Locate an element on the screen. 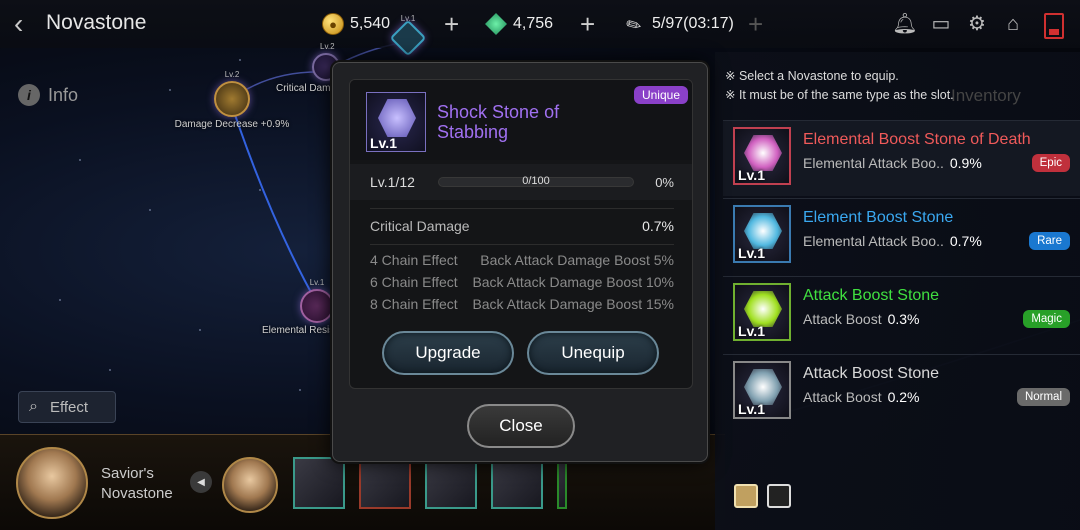 This screenshot has height=530, width=1080. map-node: Lv.2 Damage Decrease +0.9% is located at coordinates (232, 100).